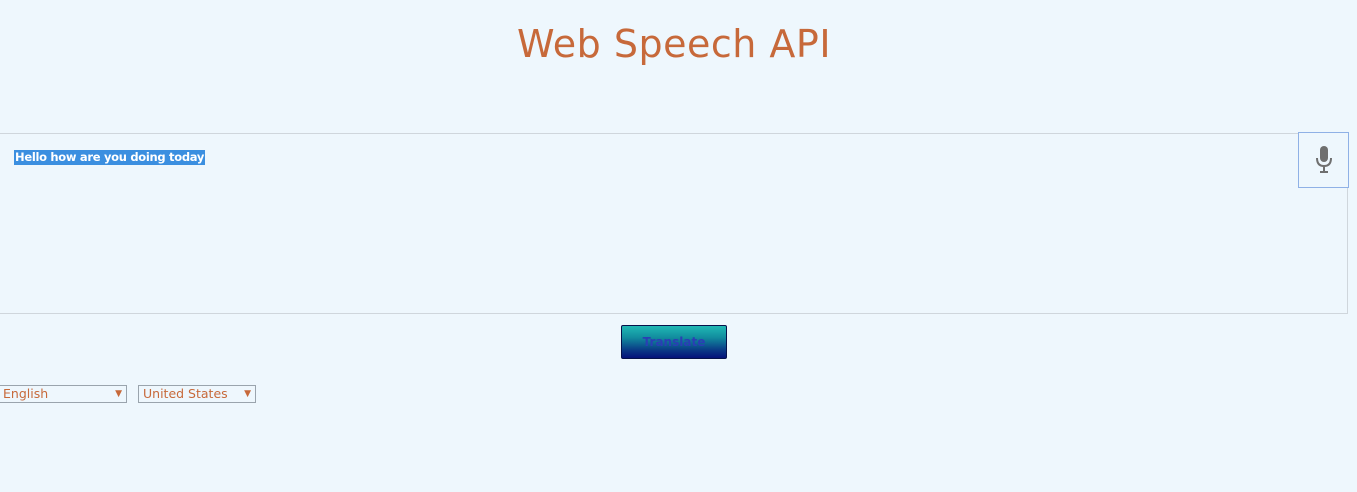 This screenshot has width=1357, height=492. Describe the element at coordinates (674, 44) in the screenshot. I see `page-title: Web Speech API` at that location.